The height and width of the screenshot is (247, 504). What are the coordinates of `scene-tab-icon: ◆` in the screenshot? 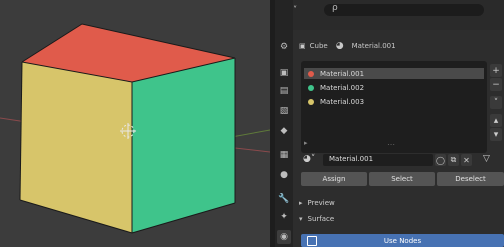 It's located at (284, 131).